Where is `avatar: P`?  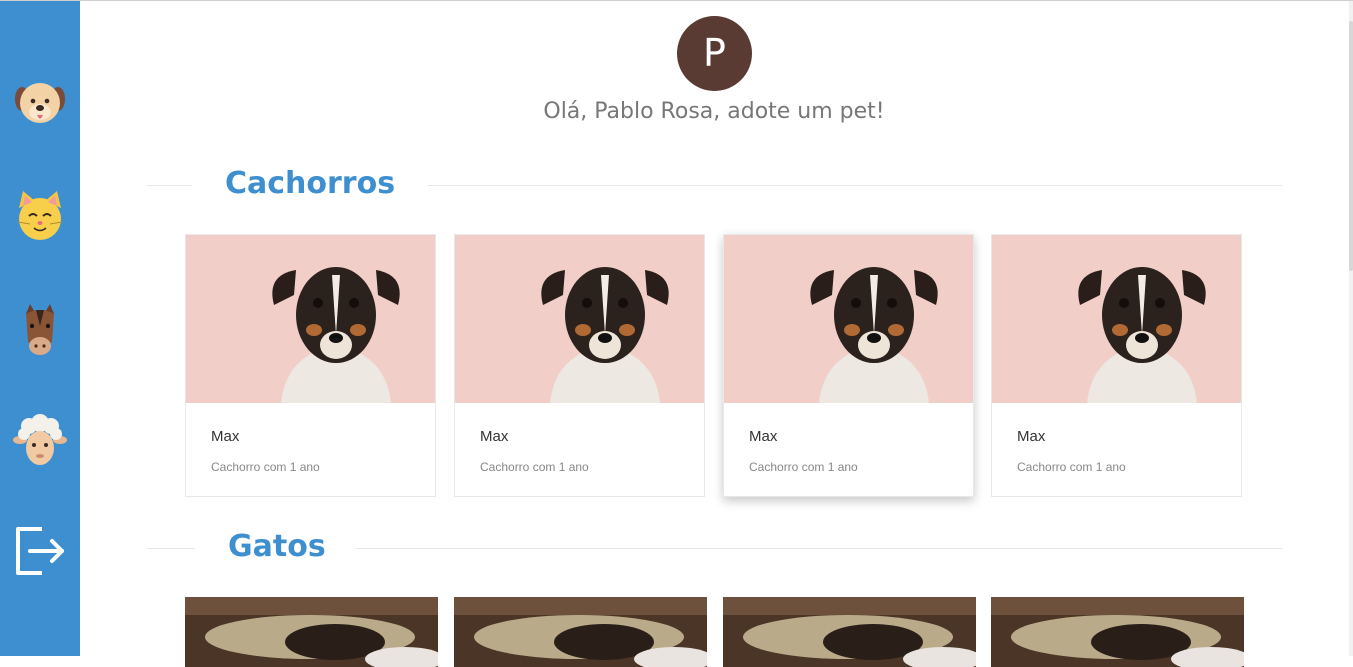 avatar: P is located at coordinates (714, 53).